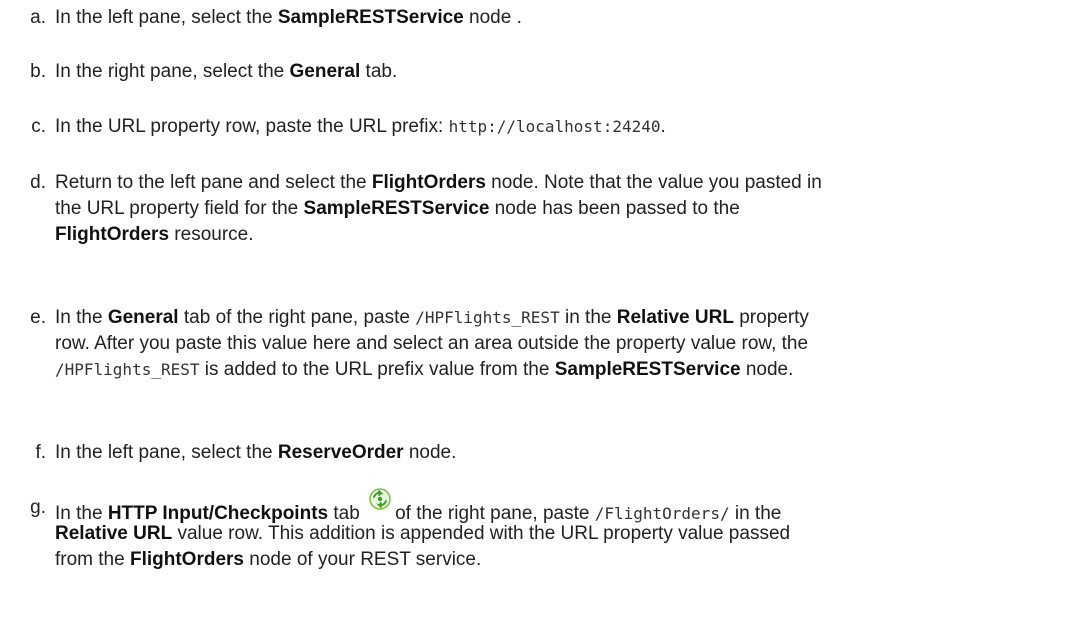 Image resolution: width=1090 pixels, height=637 pixels. Describe the element at coordinates (380, 499) in the screenshot. I see `checkpoint-tab-icon` at that location.